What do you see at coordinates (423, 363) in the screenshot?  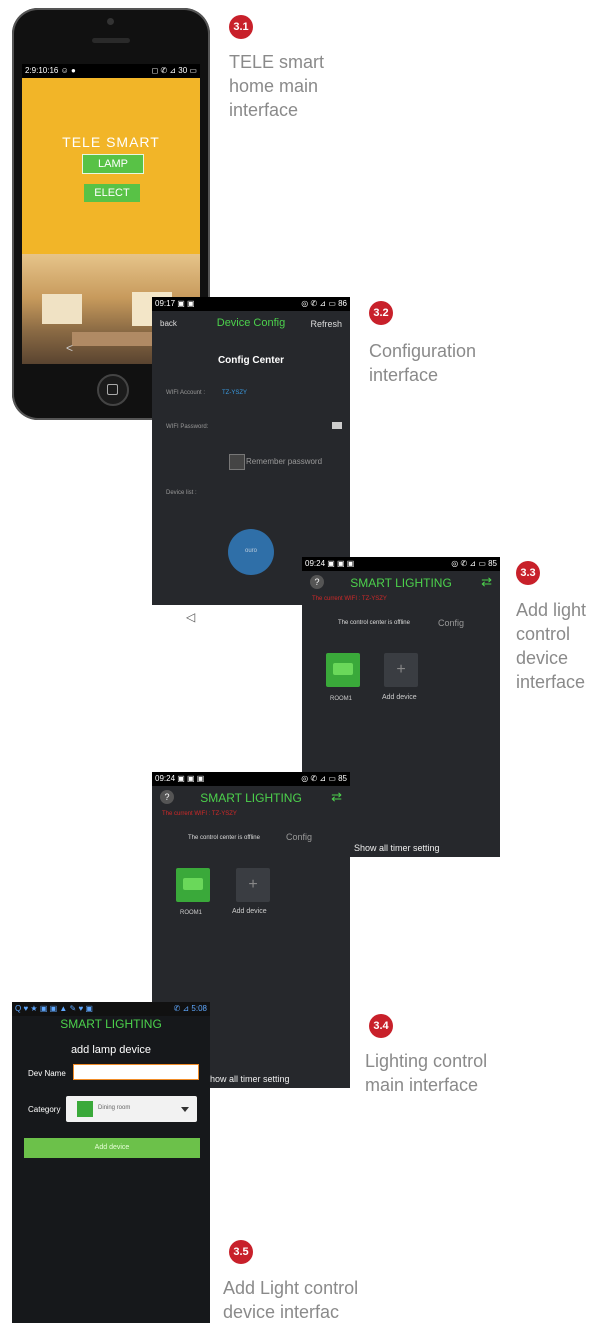 I see `step-caption-3-2: Configuration interface` at bounding box center [423, 363].